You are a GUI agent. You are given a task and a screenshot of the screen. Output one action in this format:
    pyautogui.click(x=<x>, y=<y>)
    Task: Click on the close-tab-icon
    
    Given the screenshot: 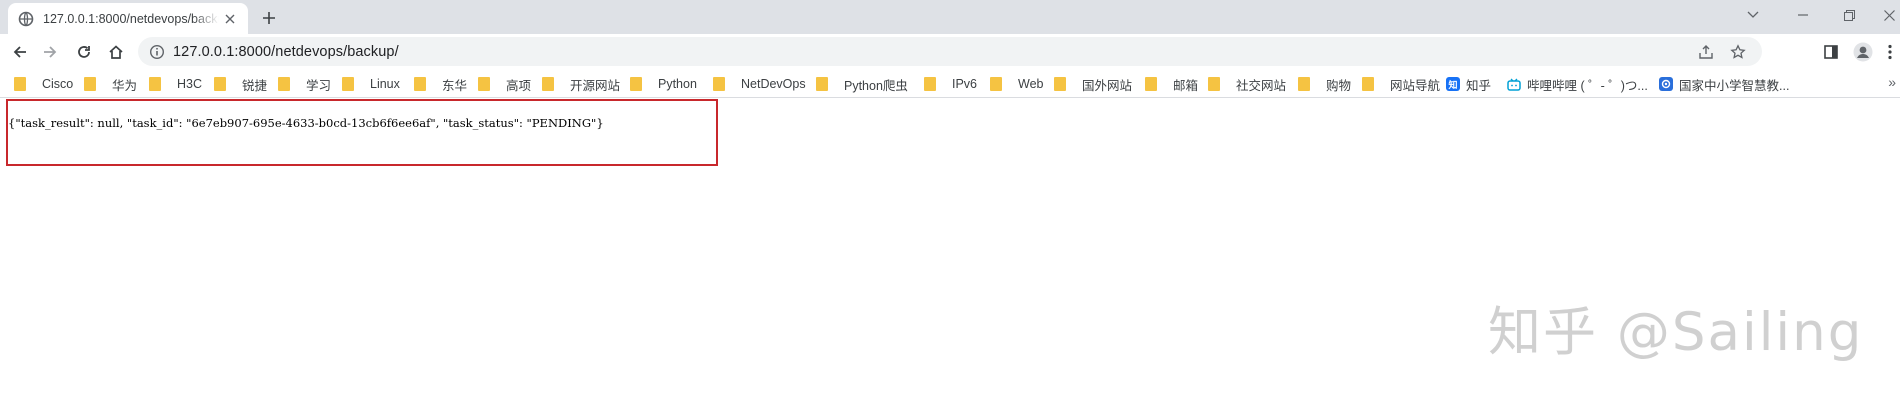 What is the action you would take?
    pyautogui.click(x=230, y=19)
    